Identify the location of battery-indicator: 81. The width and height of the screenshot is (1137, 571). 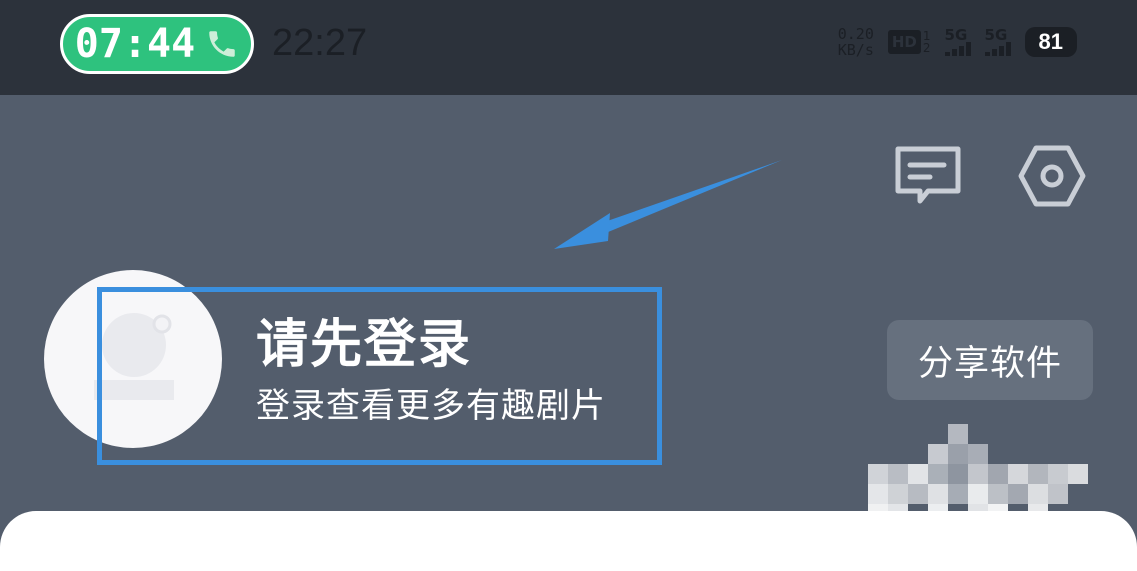
(1050, 42).